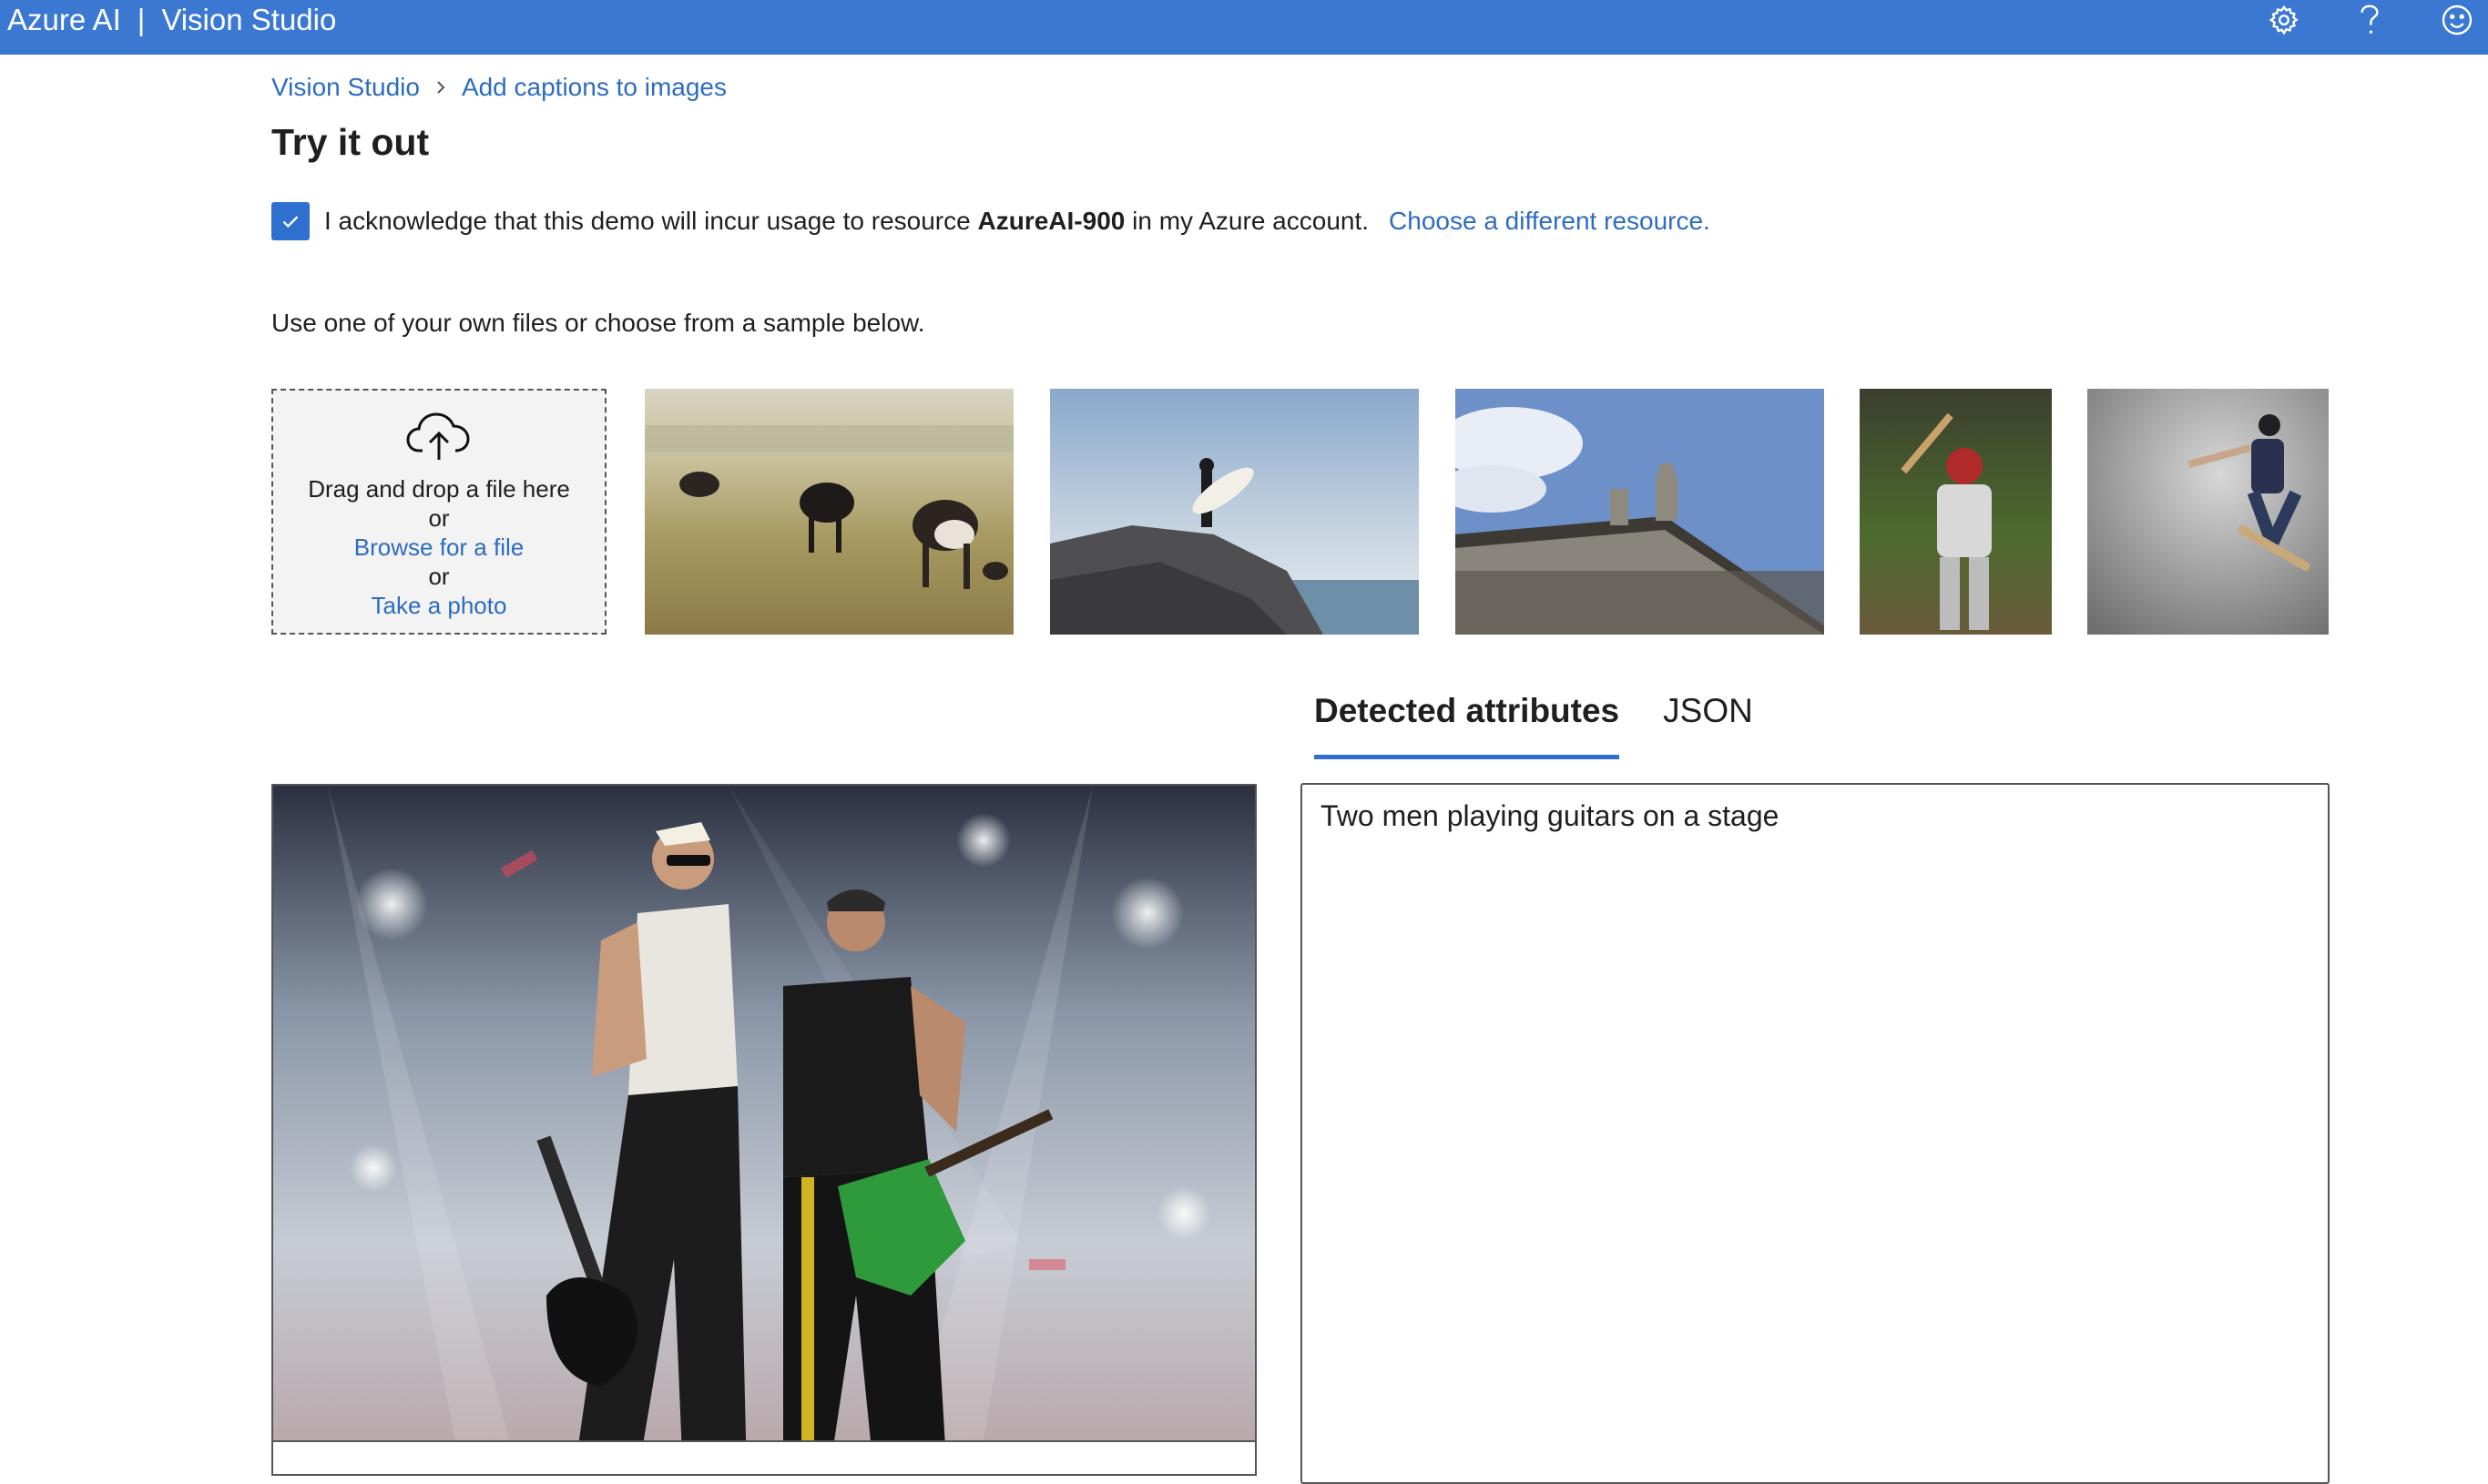 Image resolution: width=2488 pixels, height=1484 pixels. What do you see at coordinates (829, 512) in the screenshot?
I see `sample-image-cows` at bounding box center [829, 512].